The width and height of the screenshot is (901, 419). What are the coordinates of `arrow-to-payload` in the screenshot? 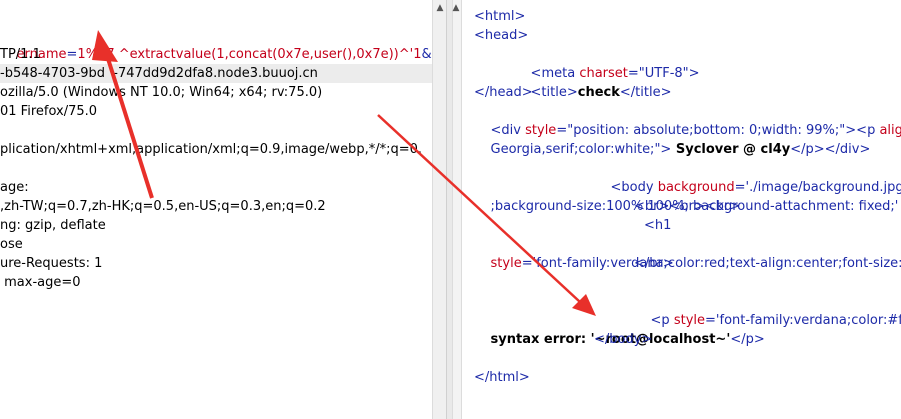 It's located at (128, 122).